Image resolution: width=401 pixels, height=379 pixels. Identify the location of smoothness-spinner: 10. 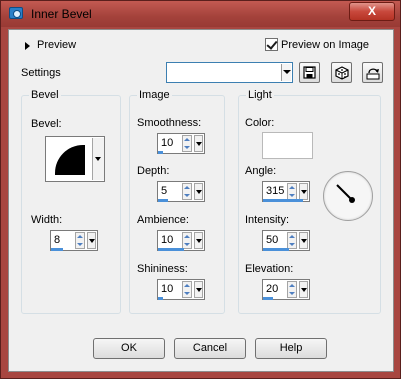
(181, 143).